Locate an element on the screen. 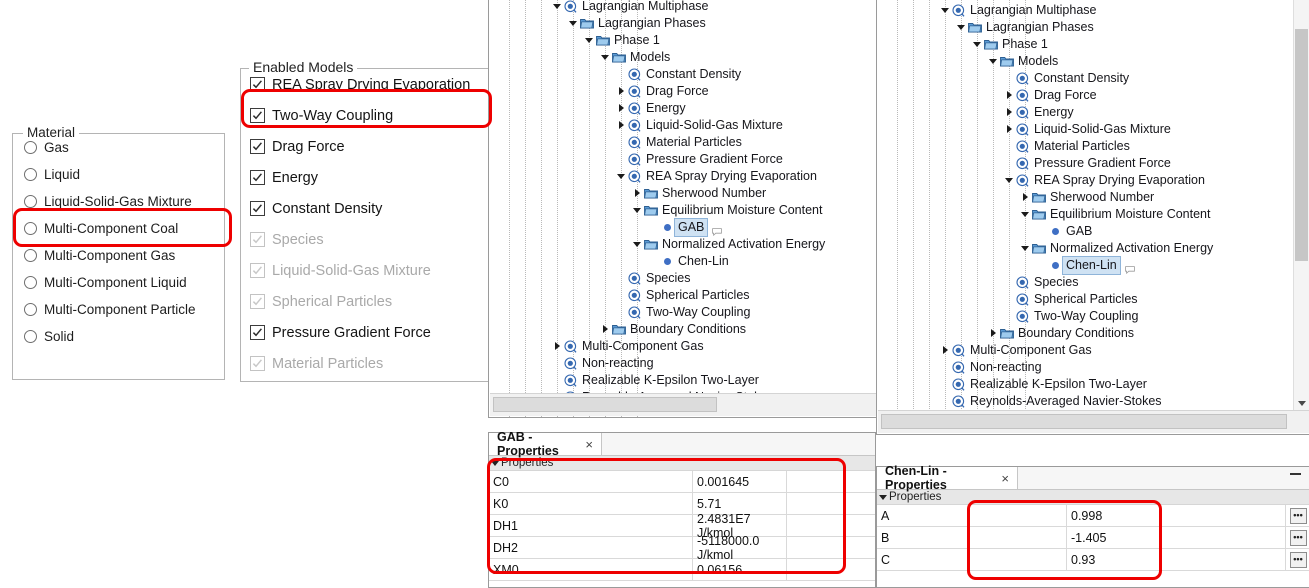 This screenshot has width=1309, height=588. tree-node-drag-force: Drag Force is located at coordinates (1051, 95).